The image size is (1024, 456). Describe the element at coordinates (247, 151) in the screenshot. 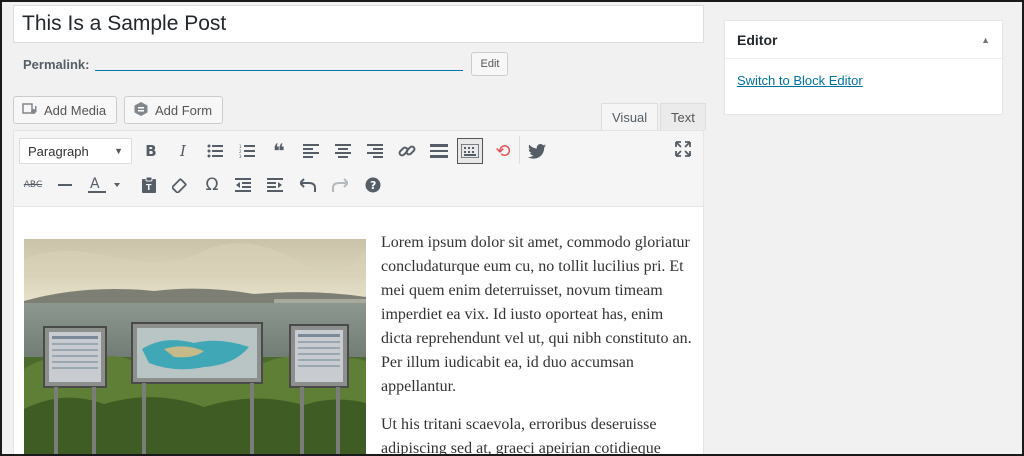

I see `numbered-list-icon: 123` at that location.